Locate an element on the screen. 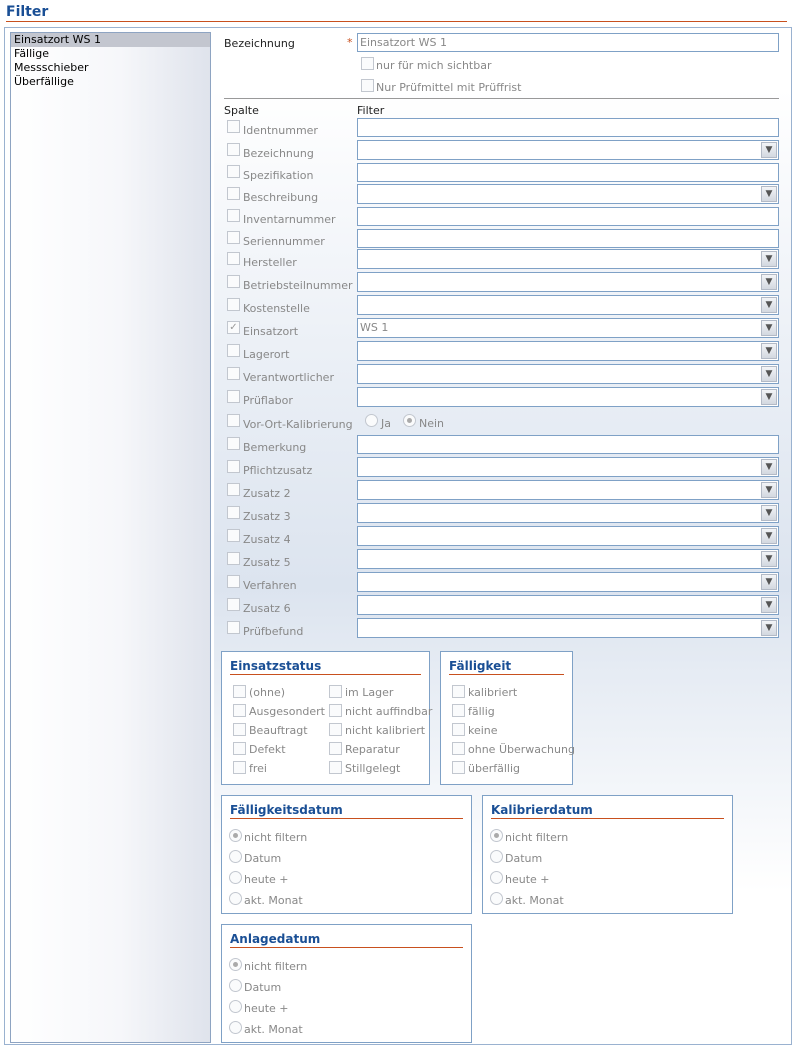  verantwortlicher-checkbox is located at coordinates (233, 373).